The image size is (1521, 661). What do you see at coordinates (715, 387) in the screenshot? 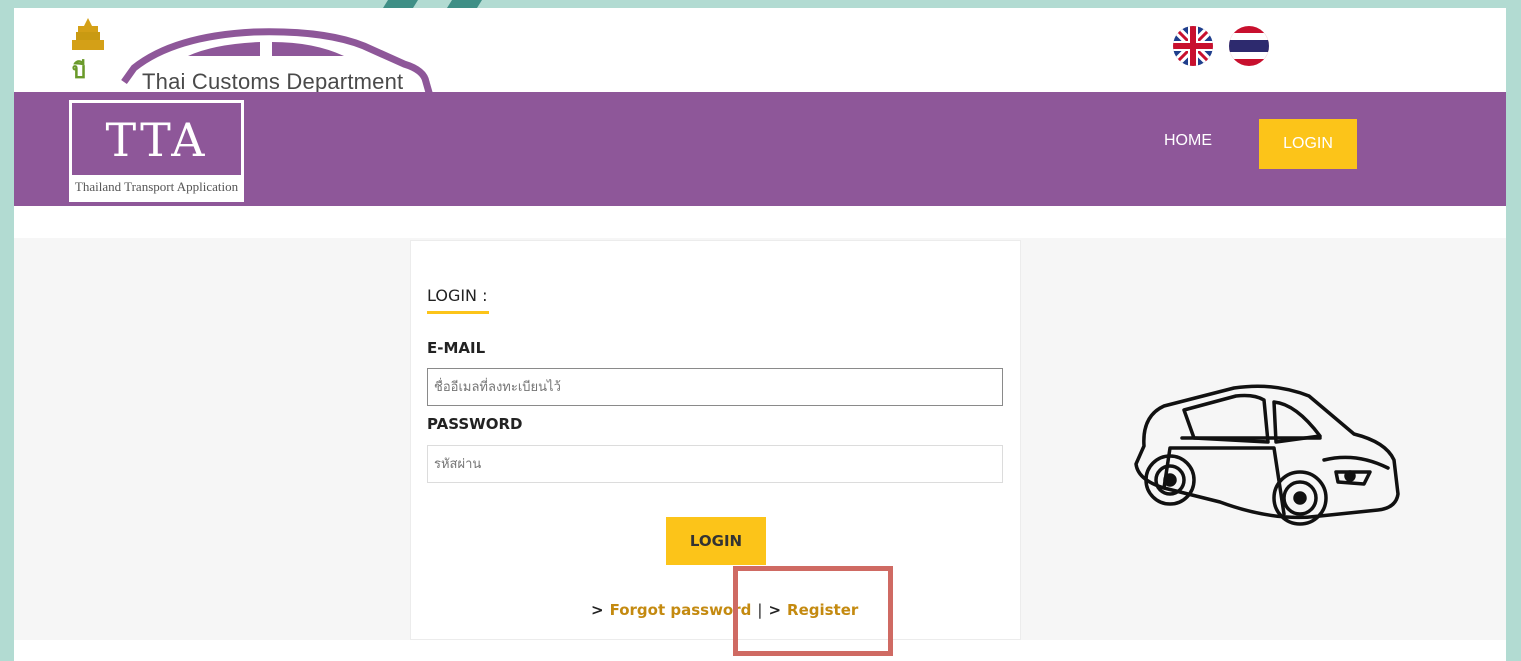
I see `email-input` at bounding box center [715, 387].